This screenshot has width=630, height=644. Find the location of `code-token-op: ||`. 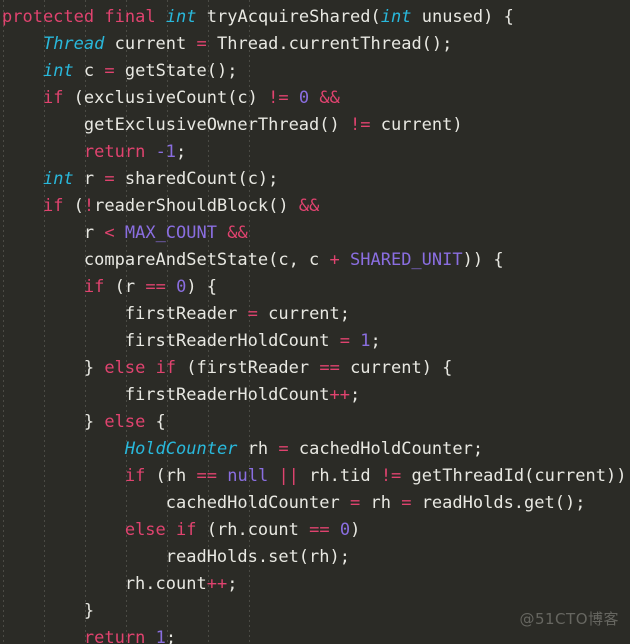

code-token-op: || is located at coordinates (288, 476).